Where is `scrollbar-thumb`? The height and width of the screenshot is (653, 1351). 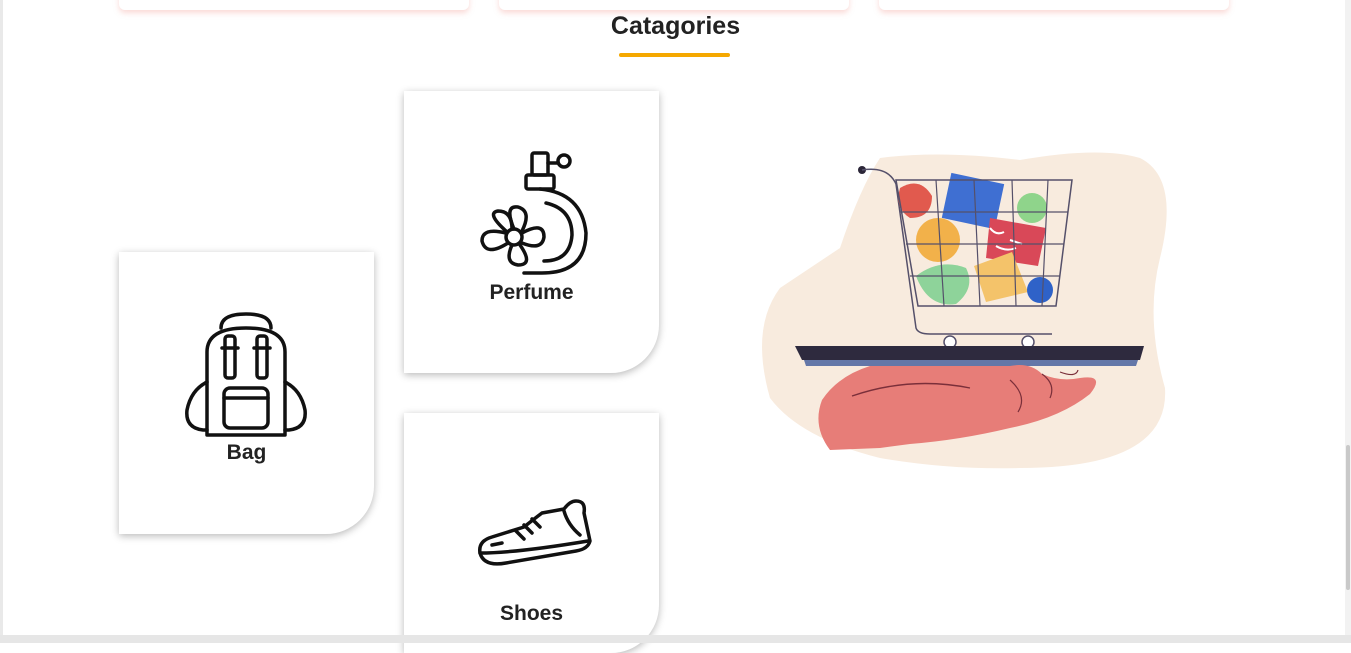 scrollbar-thumb is located at coordinates (1348, 517).